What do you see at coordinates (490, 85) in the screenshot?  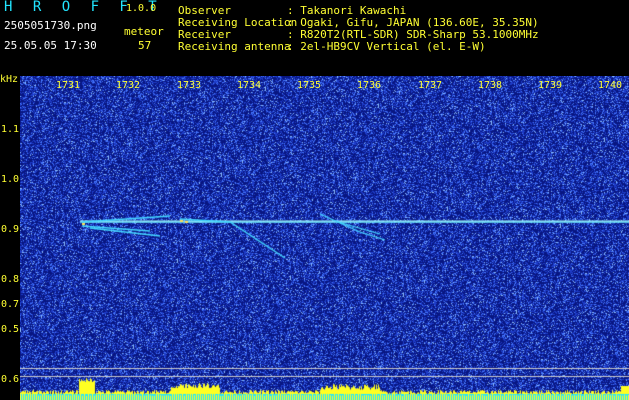 I see `x-tick-label: 1738` at bounding box center [490, 85].